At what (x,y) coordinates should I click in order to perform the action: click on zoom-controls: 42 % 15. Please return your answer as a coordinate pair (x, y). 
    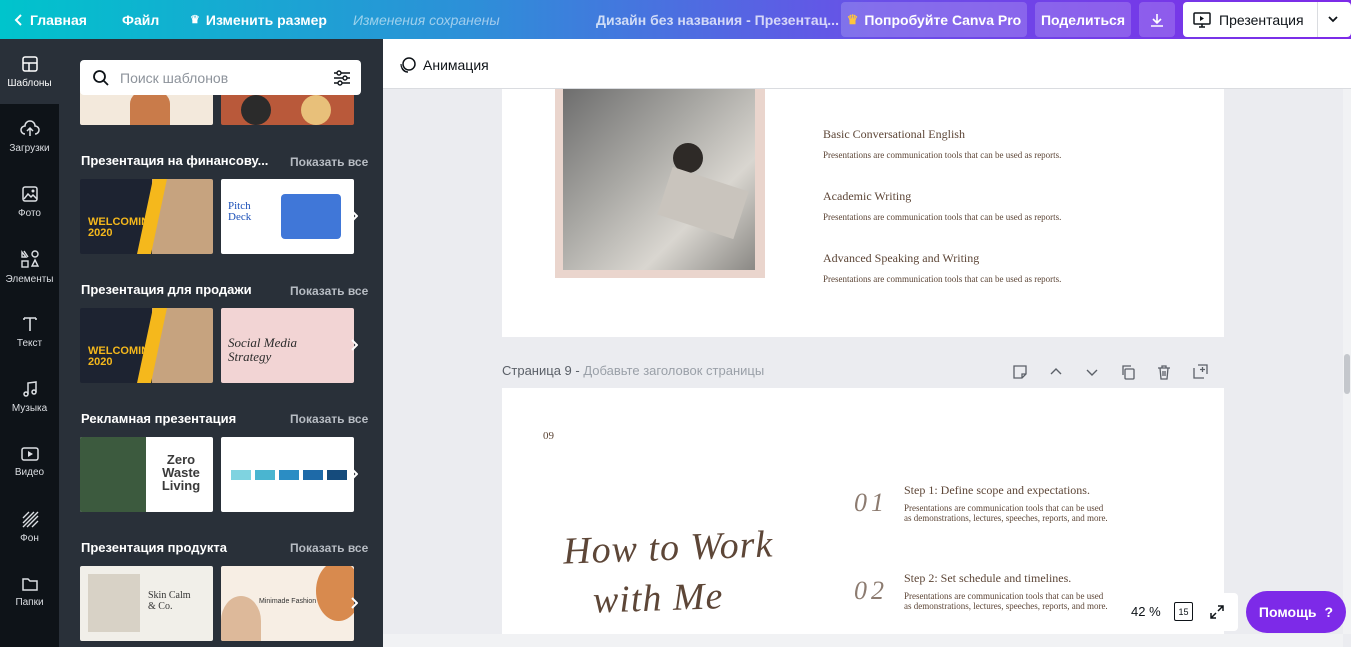
    Looking at the image, I should click on (1178, 612).